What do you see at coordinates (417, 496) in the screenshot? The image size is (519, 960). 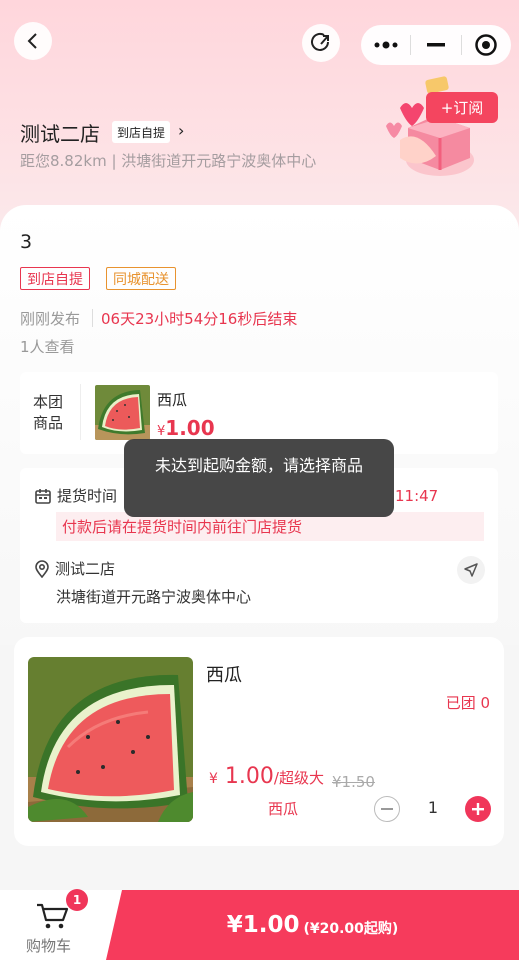 I see `pickup-time-value: 11:47` at bounding box center [417, 496].